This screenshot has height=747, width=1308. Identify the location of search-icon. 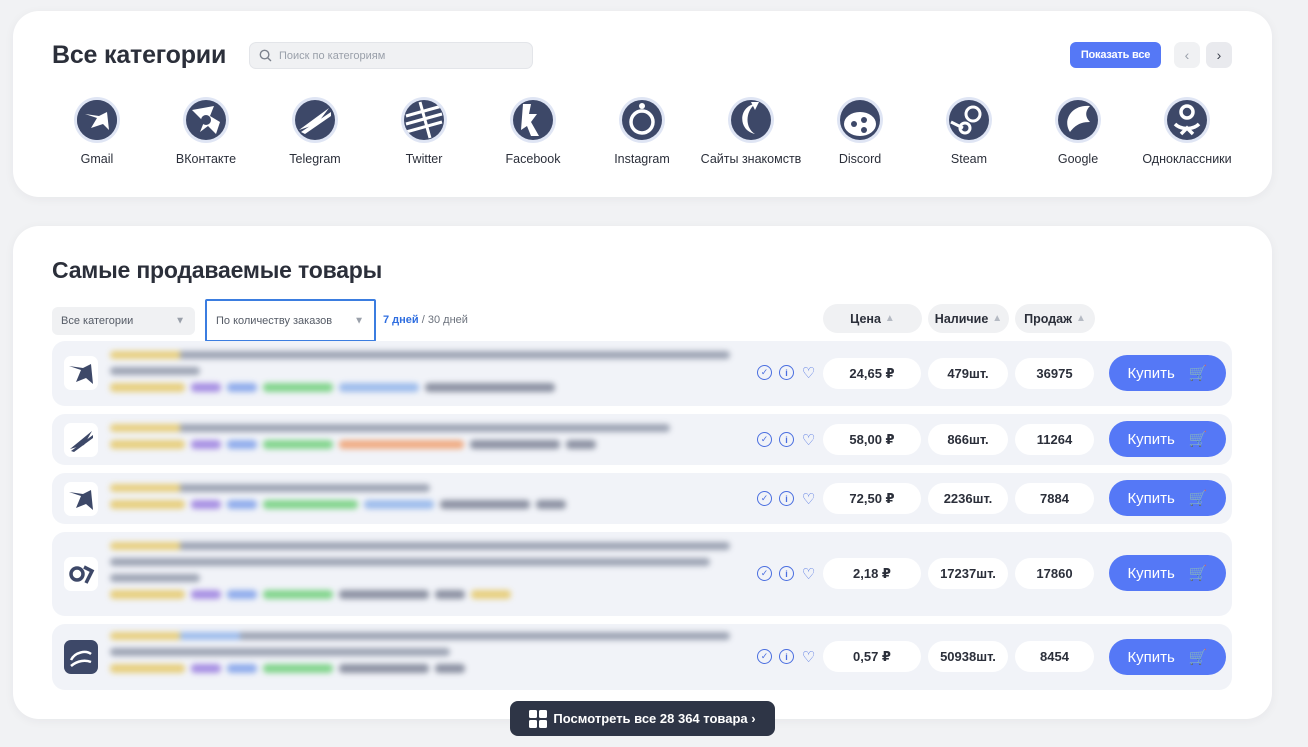
(265, 55).